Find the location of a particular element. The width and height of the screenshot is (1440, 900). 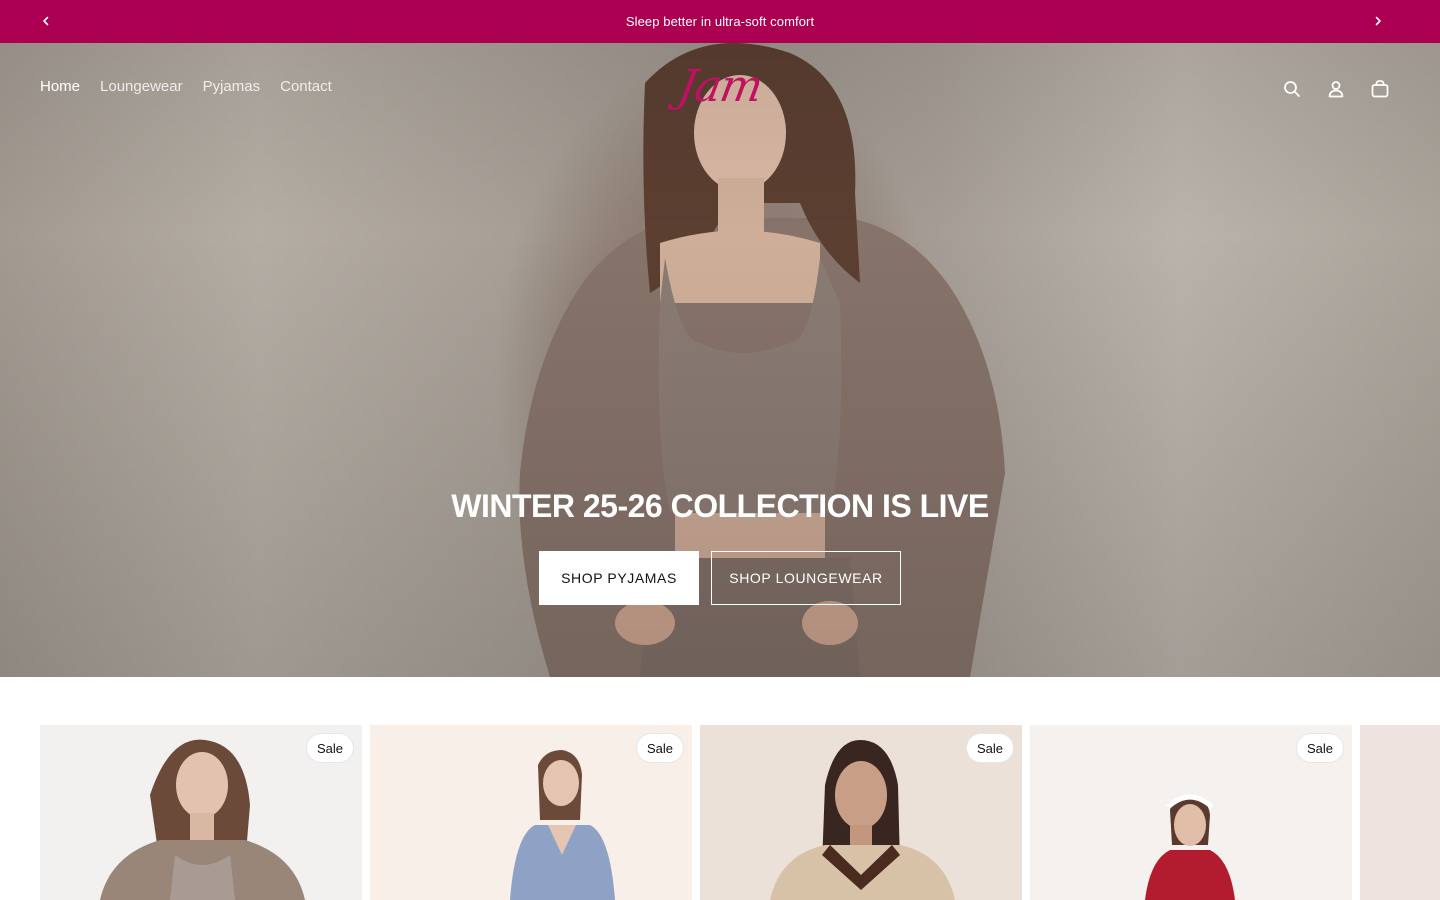

search-button is located at coordinates (1292, 89).